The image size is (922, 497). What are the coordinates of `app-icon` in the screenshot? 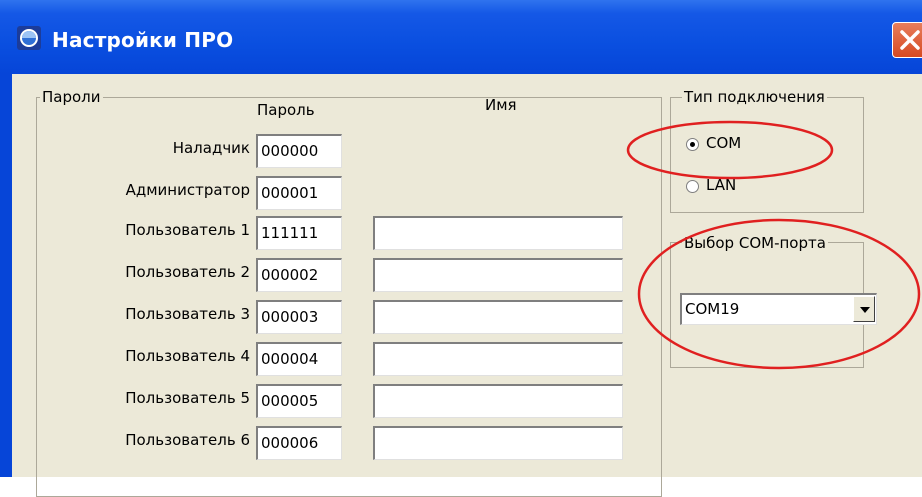 It's located at (29, 38).